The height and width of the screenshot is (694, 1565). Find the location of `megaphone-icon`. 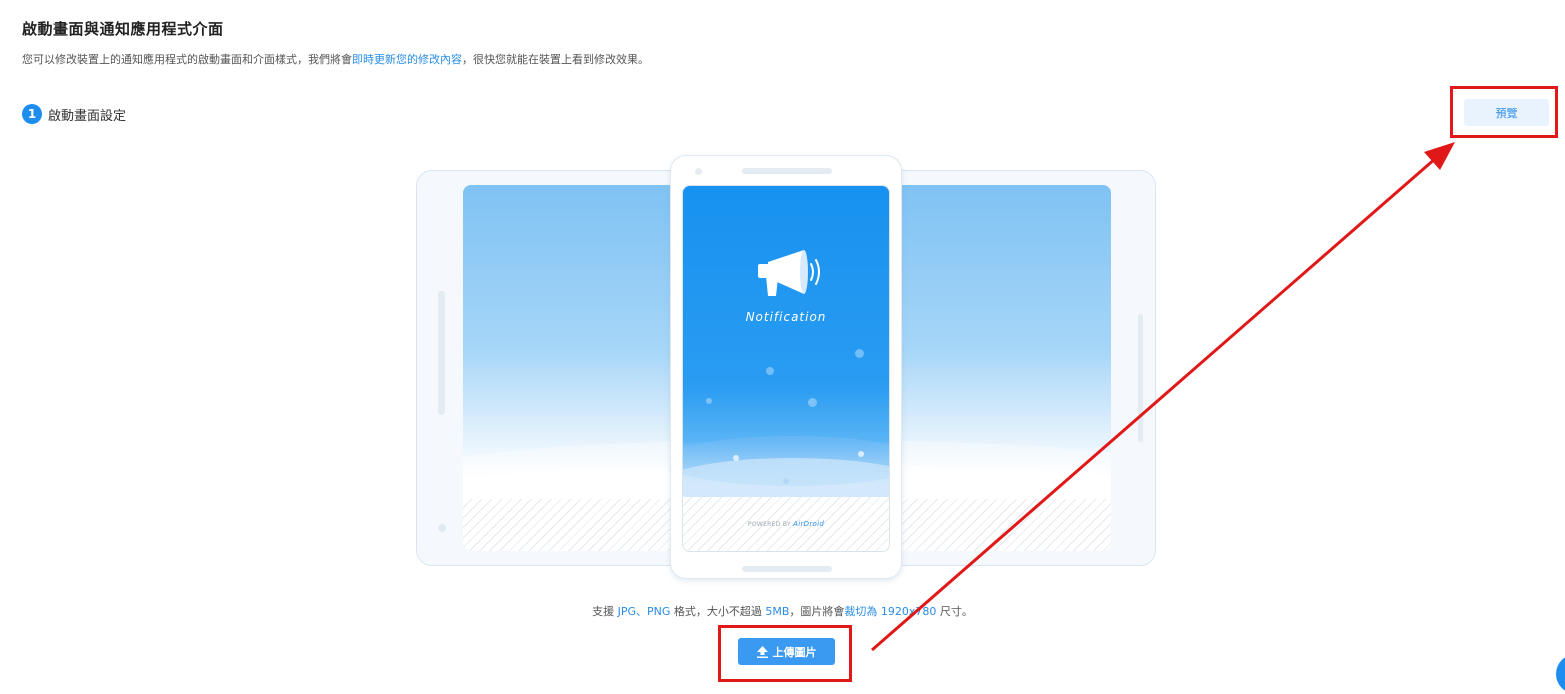

megaphone-icon is located at coordinates (789, 273).